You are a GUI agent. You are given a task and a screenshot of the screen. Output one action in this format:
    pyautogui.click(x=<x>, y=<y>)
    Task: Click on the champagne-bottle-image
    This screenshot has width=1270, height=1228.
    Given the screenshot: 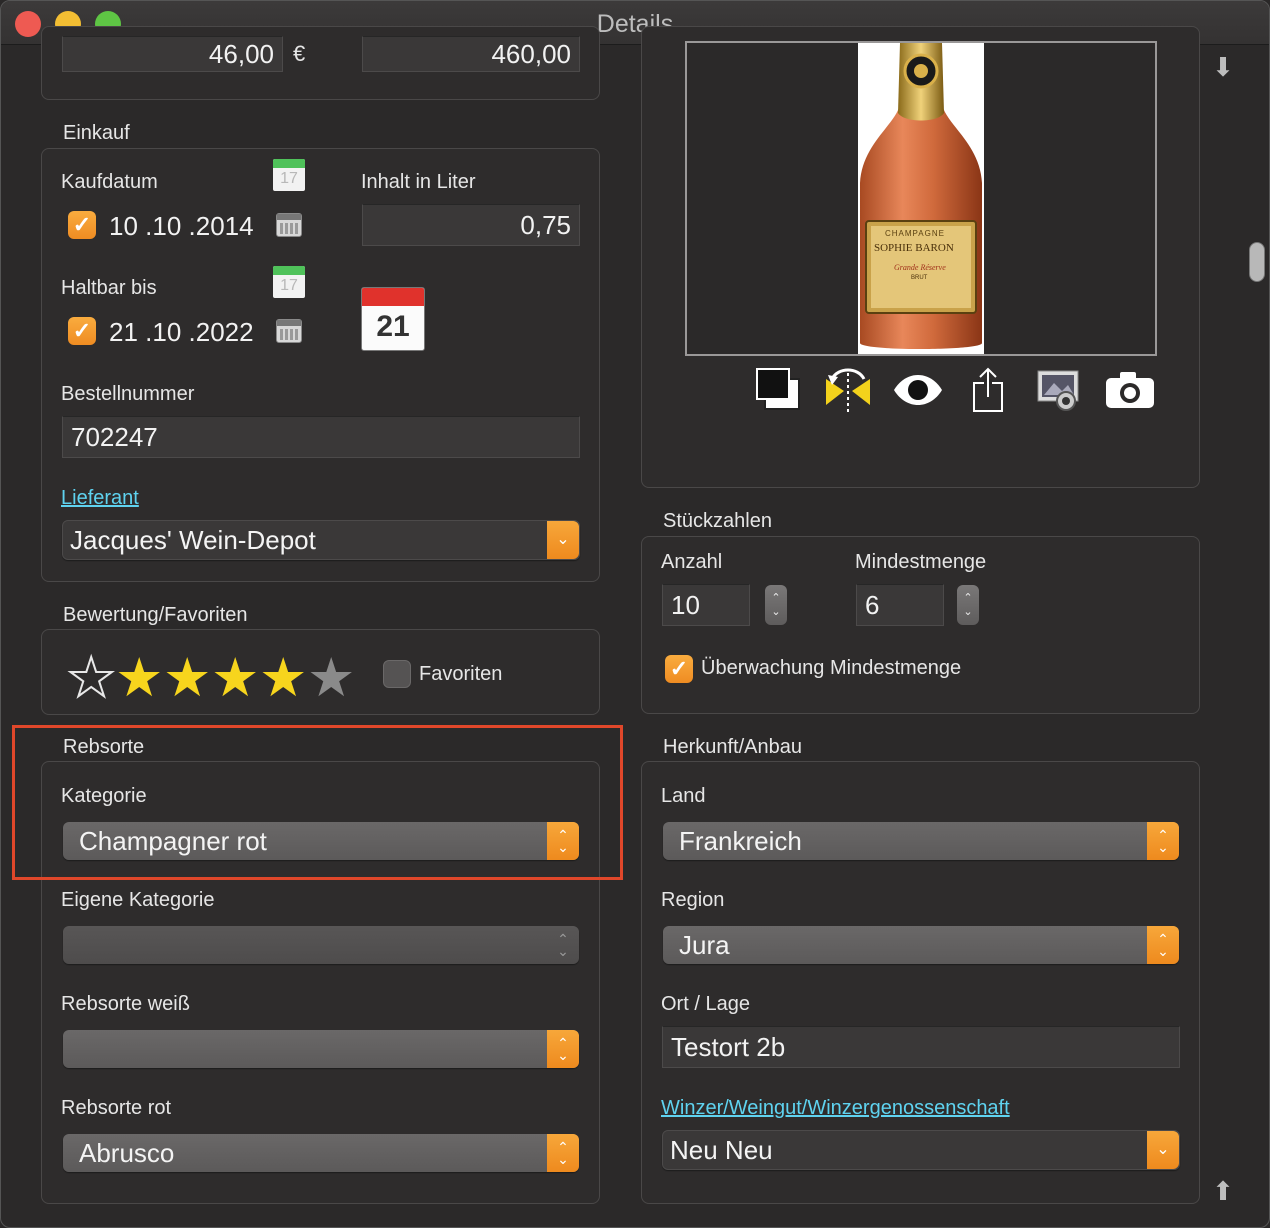 What is the action you would take?
    pyautogui.click(x=921, y=198)
    